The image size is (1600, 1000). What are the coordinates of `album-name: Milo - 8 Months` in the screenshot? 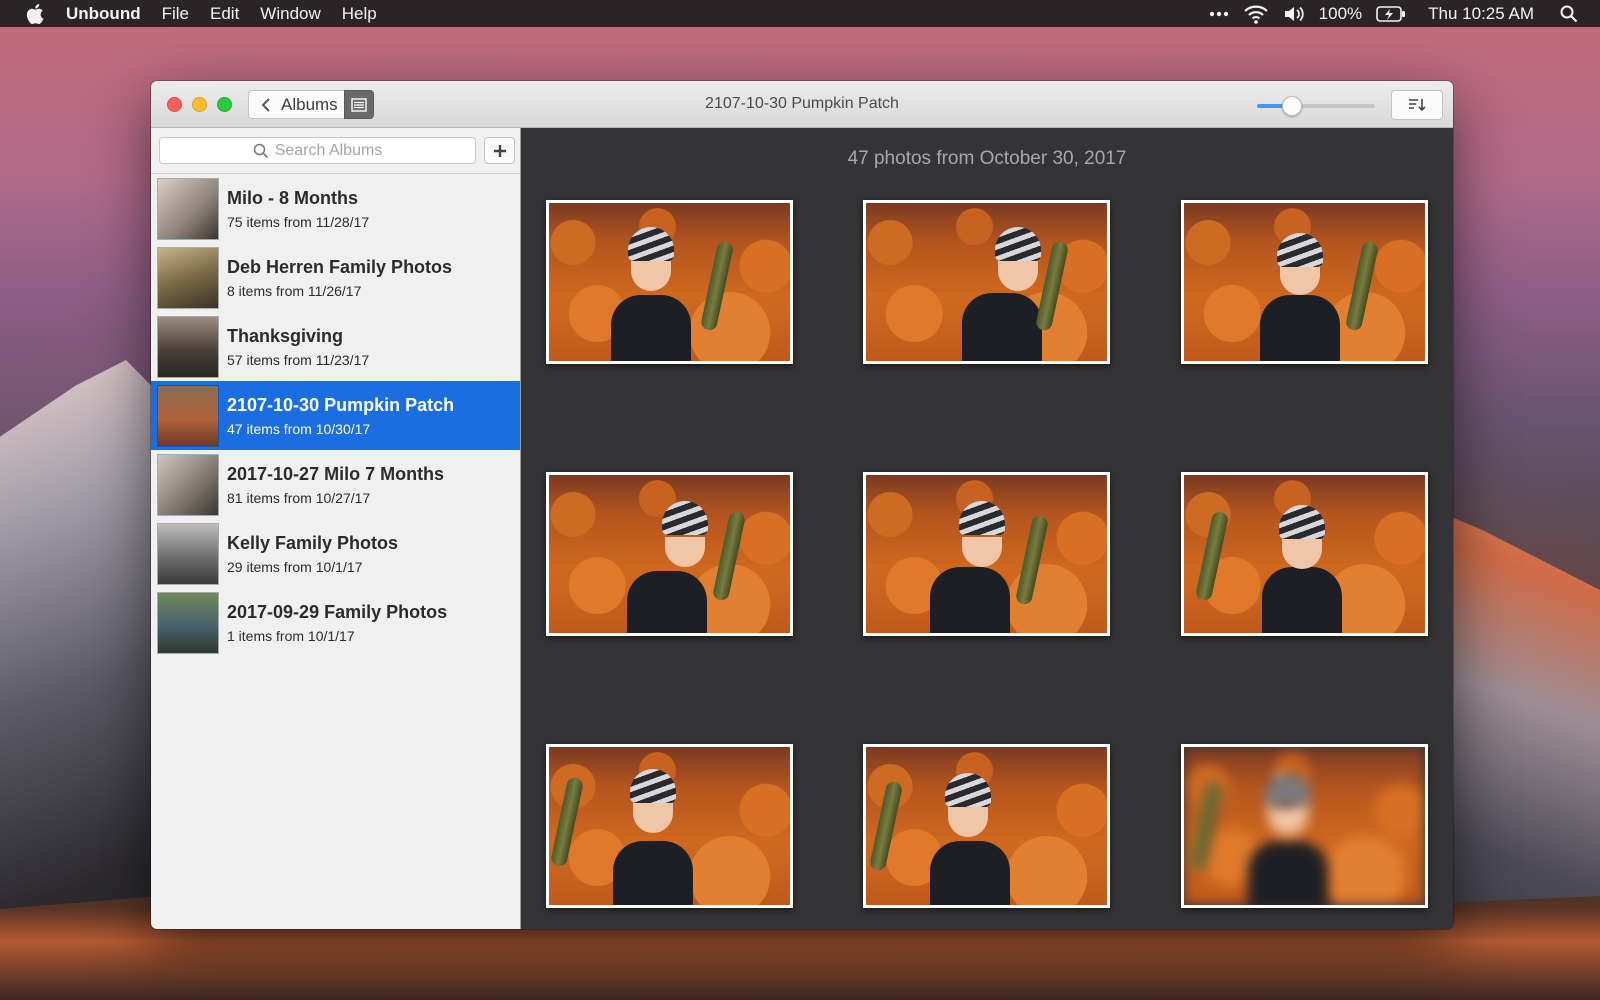 It's located at (292, 198).